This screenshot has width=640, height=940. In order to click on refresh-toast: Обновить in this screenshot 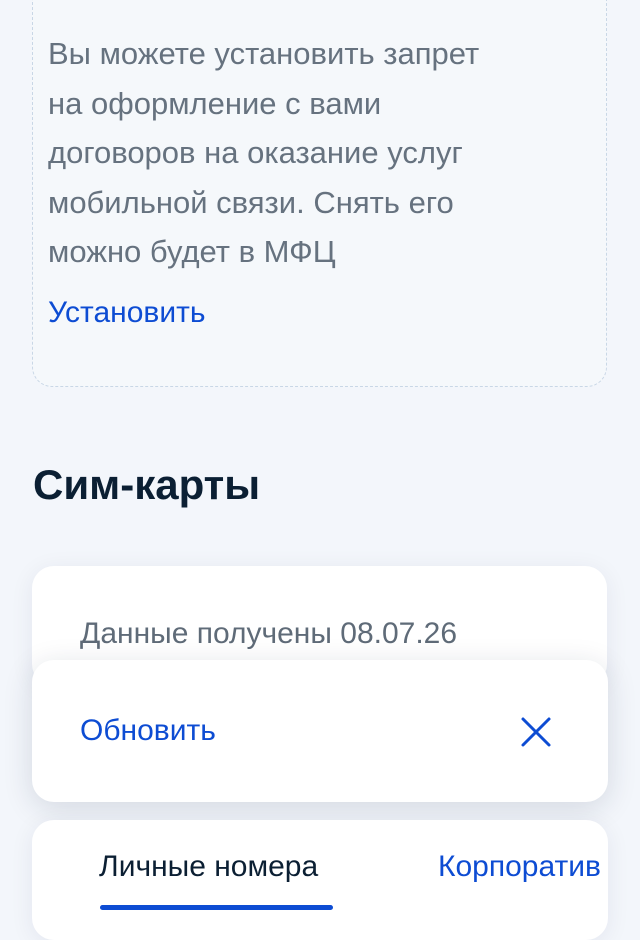, I will do `click(320, 731)`.